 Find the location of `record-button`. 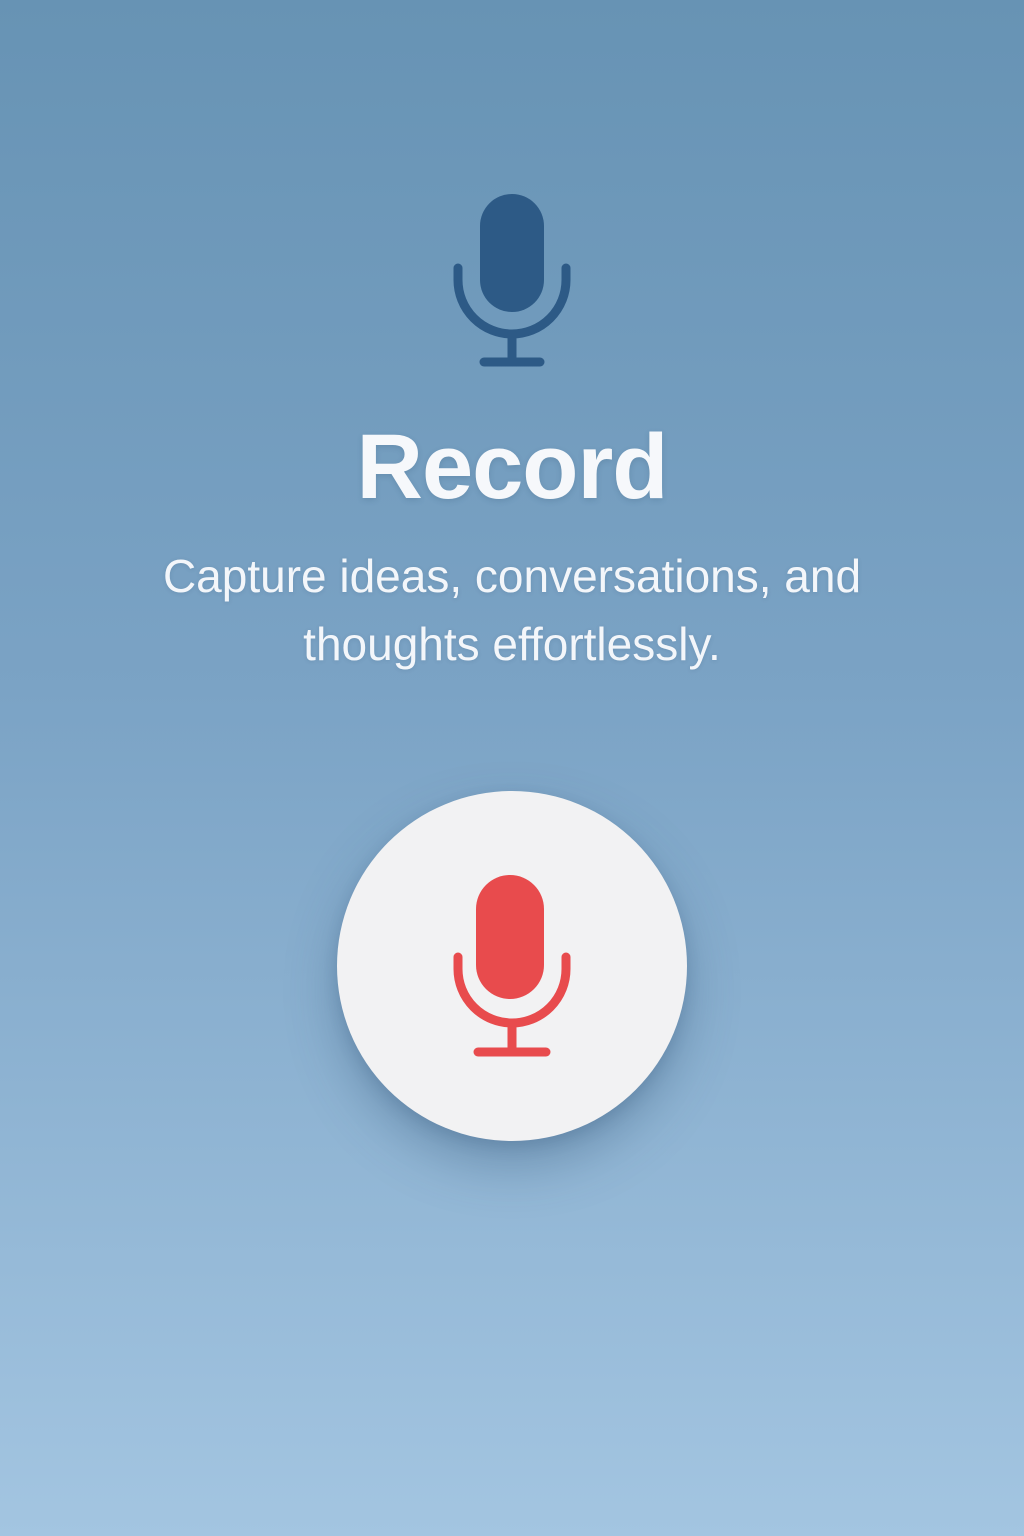

record-button is located at coordinates (512, 966).